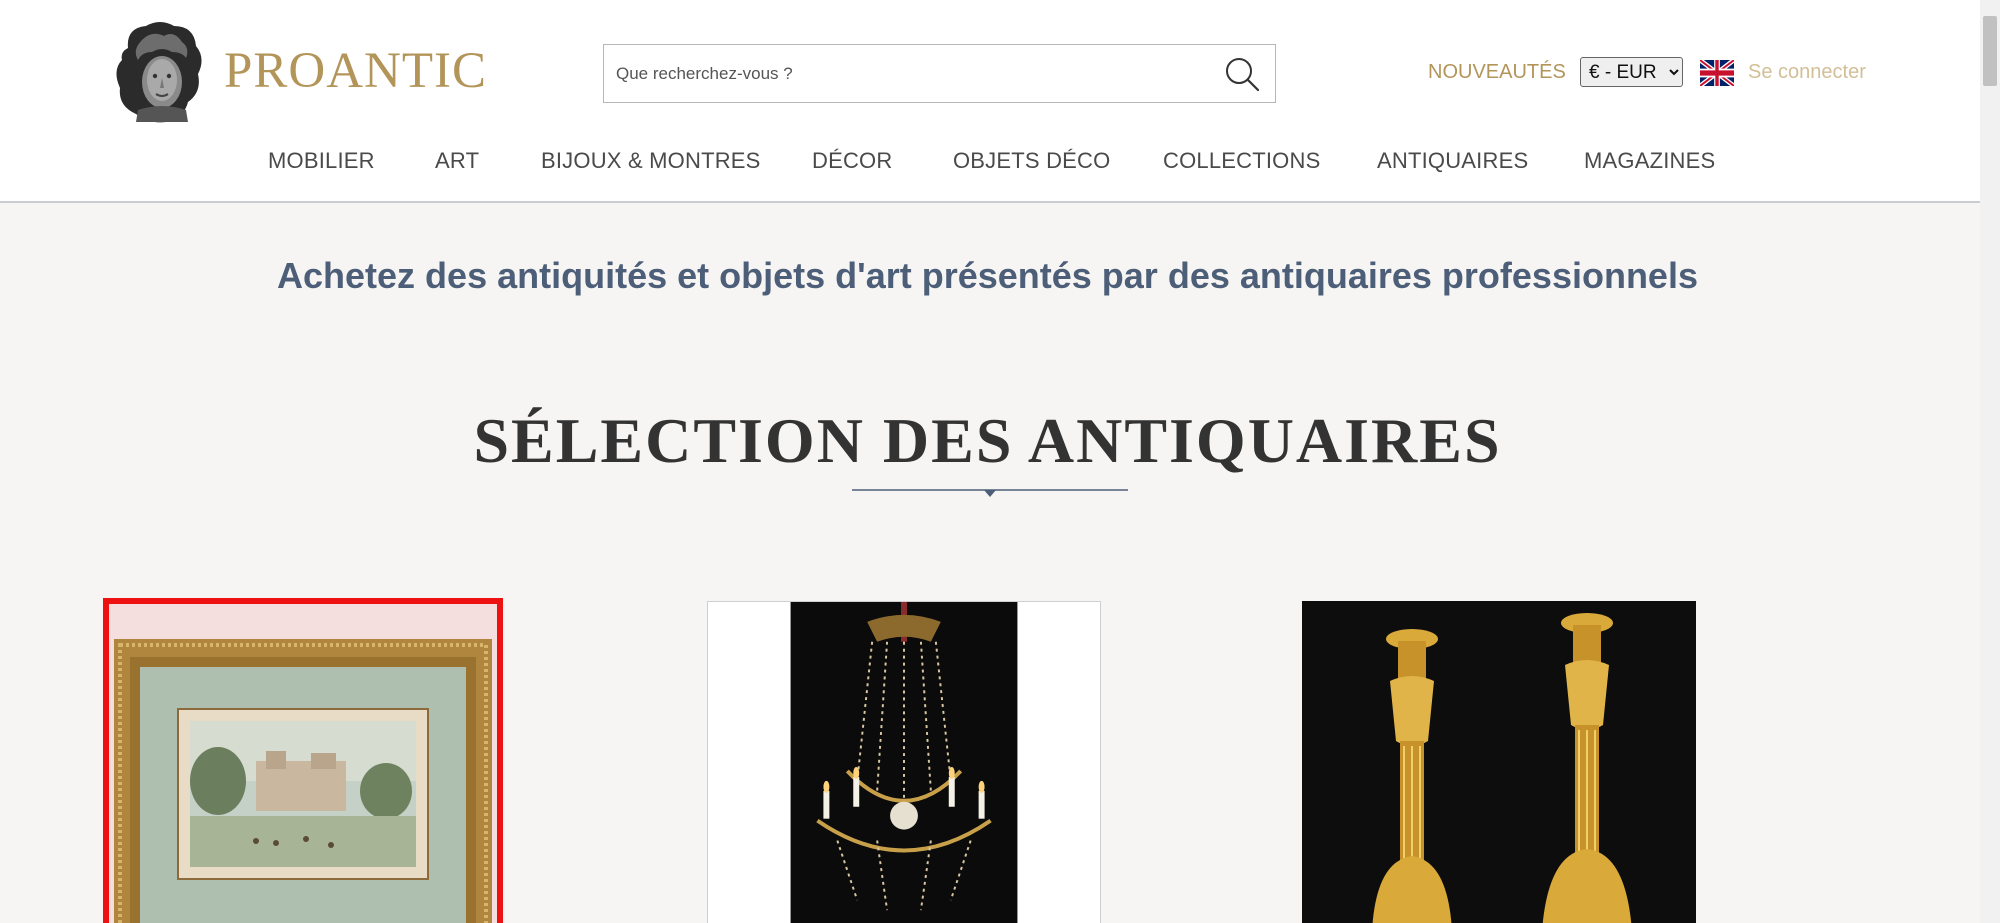  Describe the element at coordinates (1241, 161) in the screenshot. I see `nav-item-collections: COLLECTIONS` at that location.